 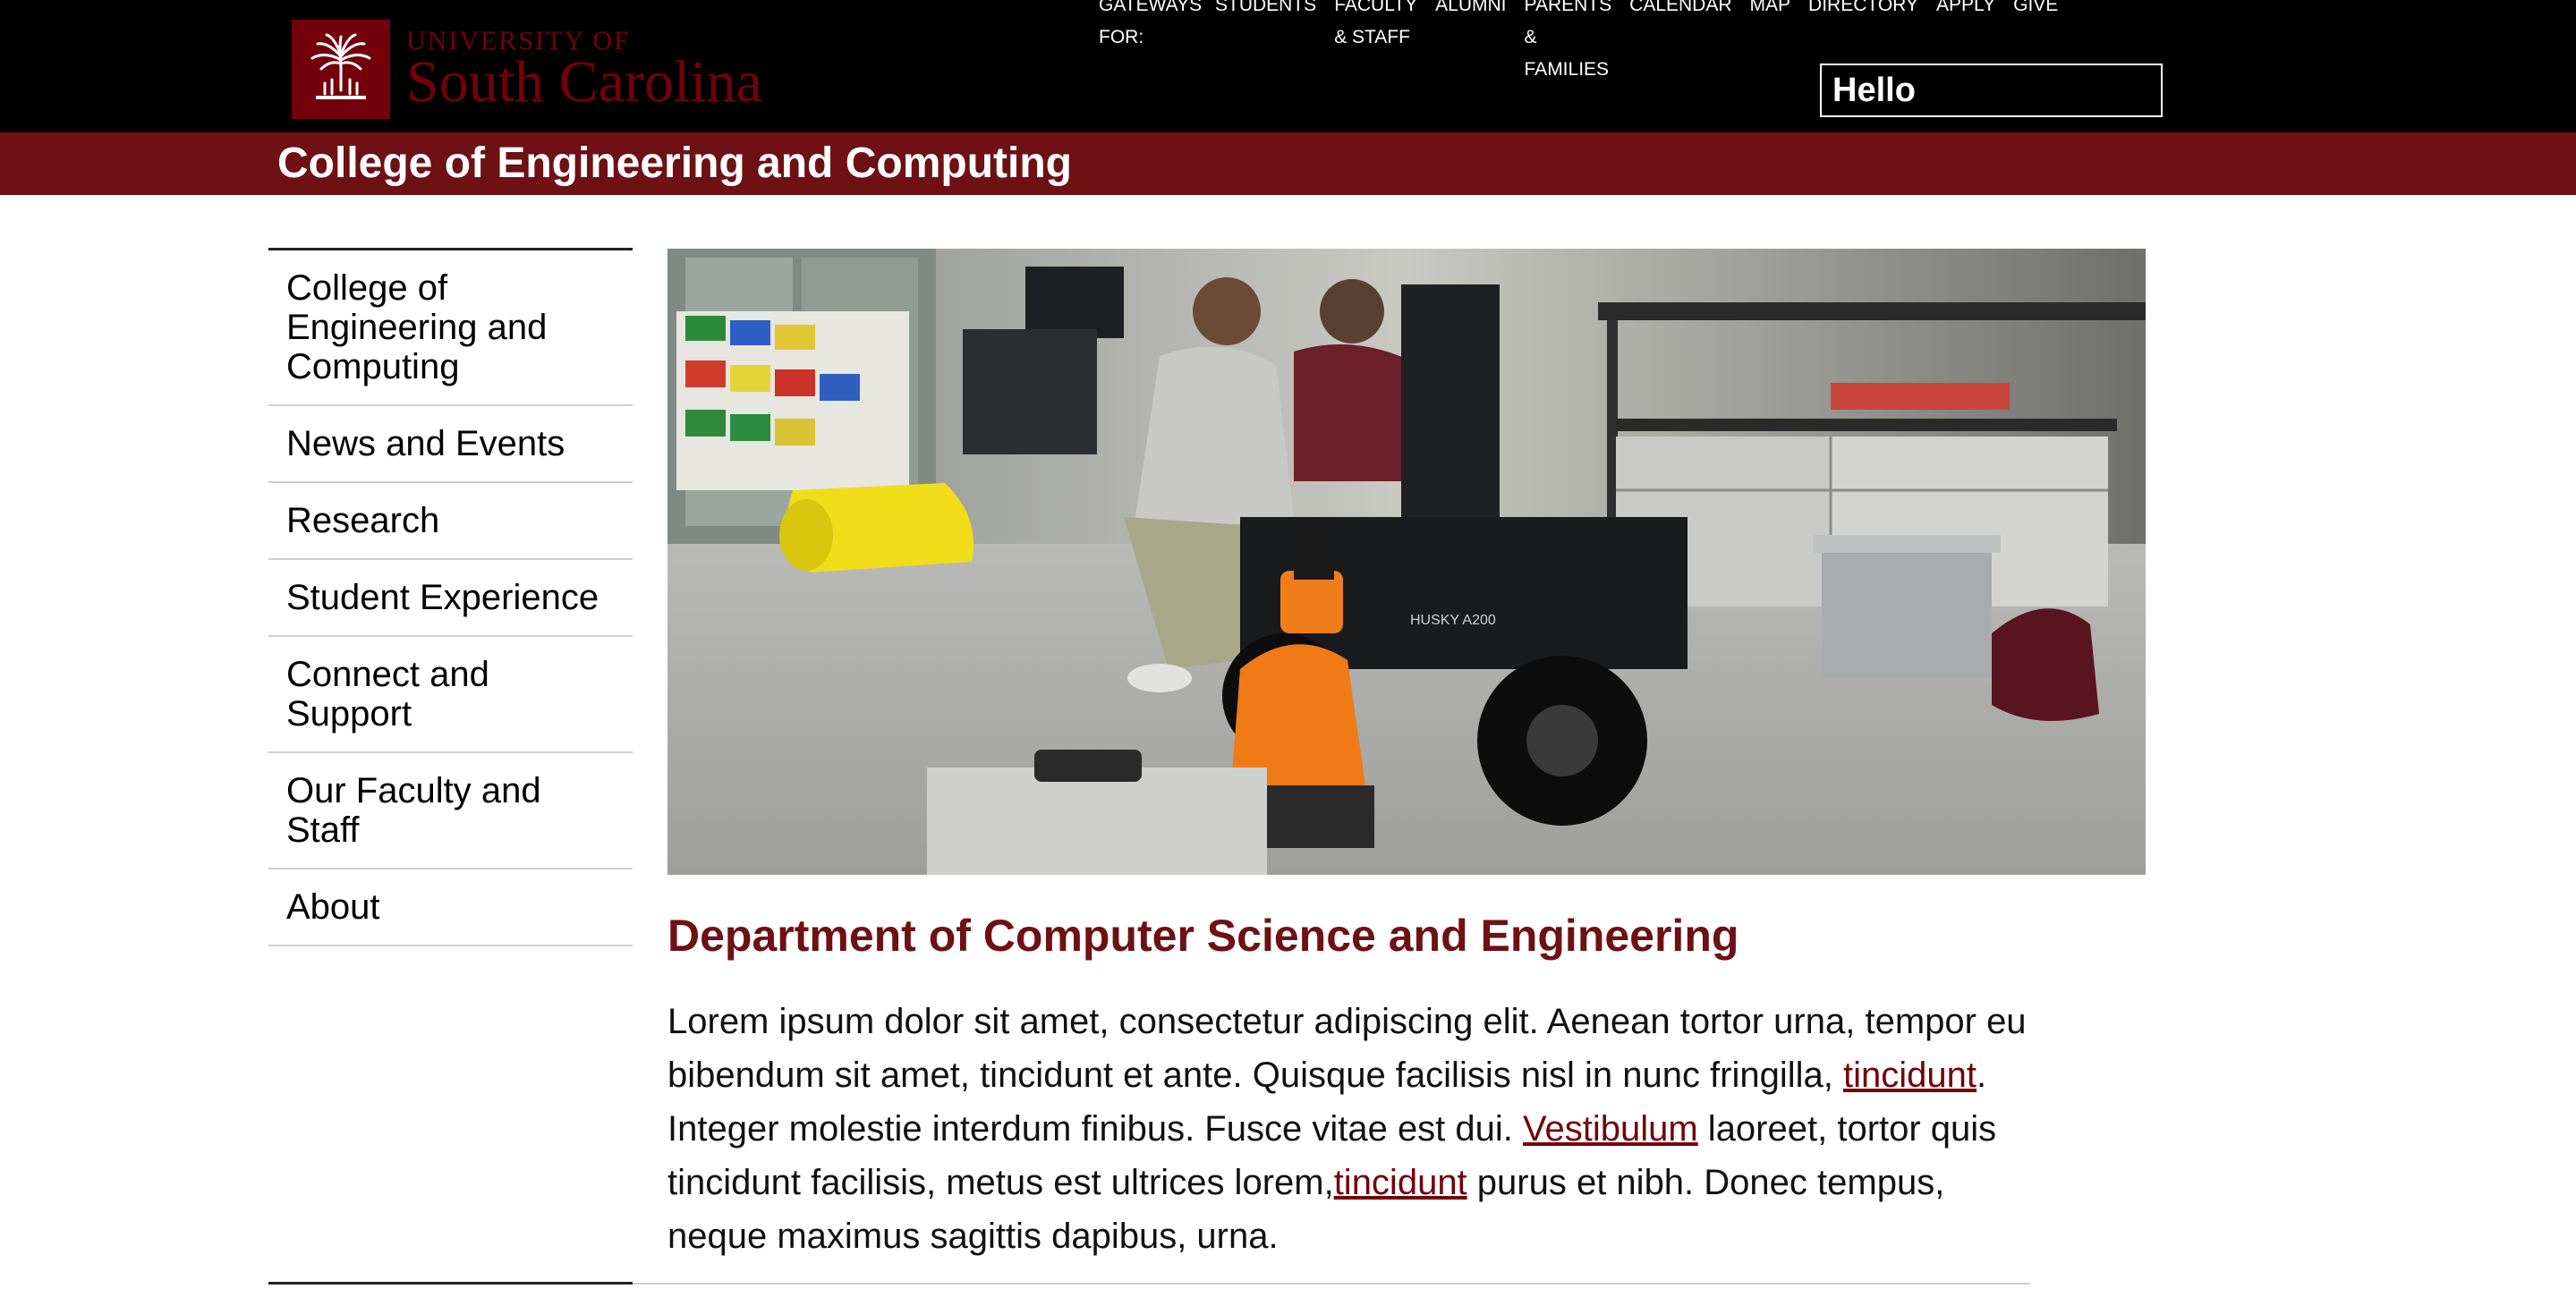 What do you see at coordinates (450, 1283) in the screenshot?
I see `section-divider-dark` at bounding box center [450, 1283].